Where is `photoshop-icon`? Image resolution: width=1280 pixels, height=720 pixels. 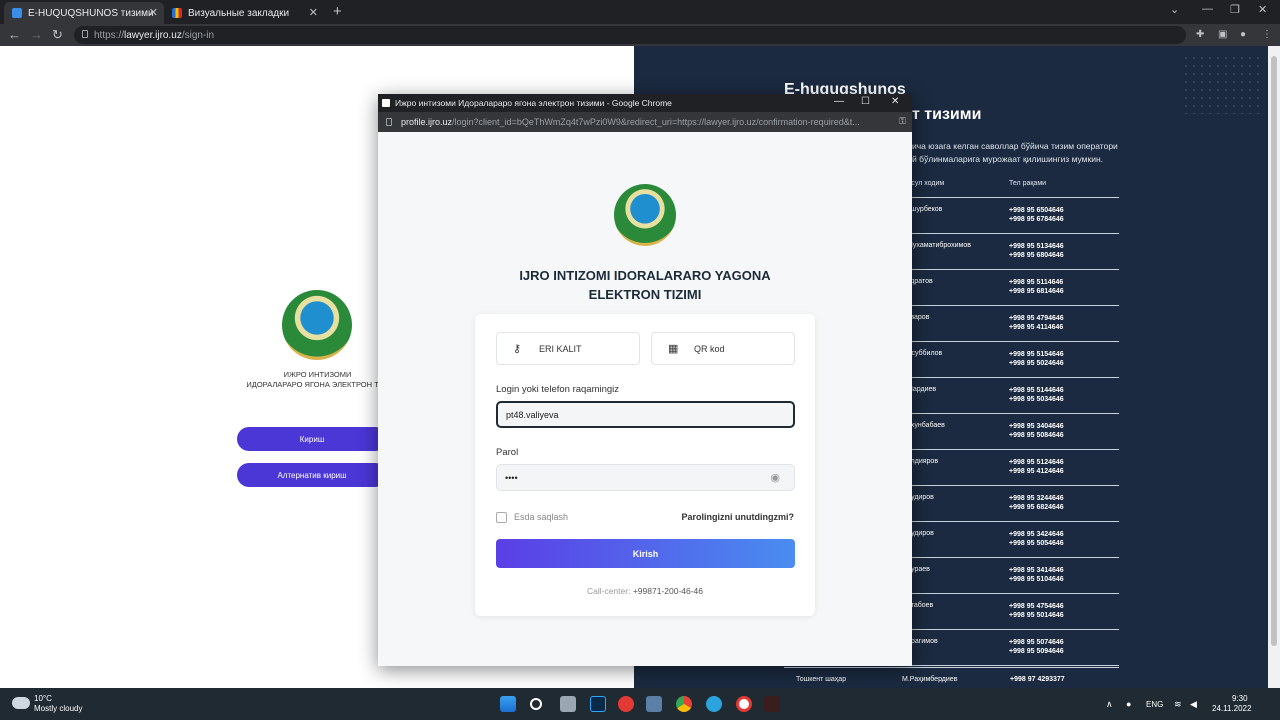 photoshop-icon is located at coordinates (598, 704).